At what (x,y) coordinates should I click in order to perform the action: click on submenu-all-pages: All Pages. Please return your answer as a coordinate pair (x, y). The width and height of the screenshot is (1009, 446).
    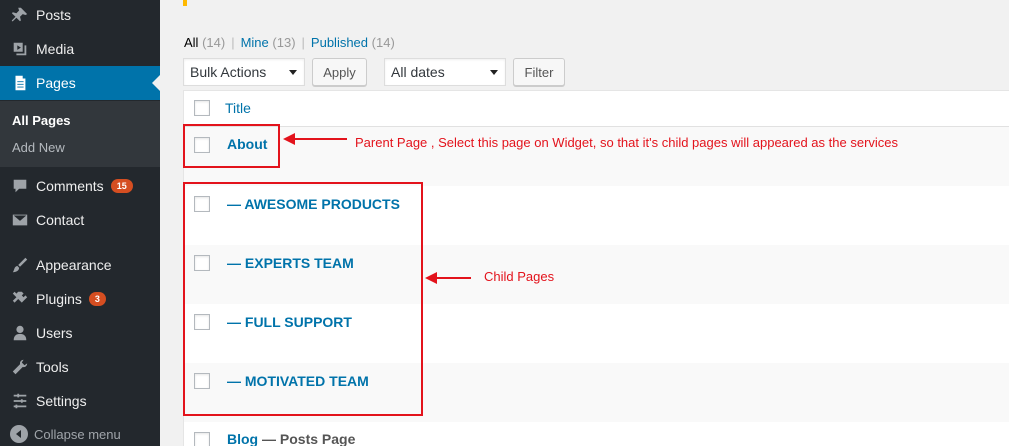
    Looking at the image, I should click on (41, 120).